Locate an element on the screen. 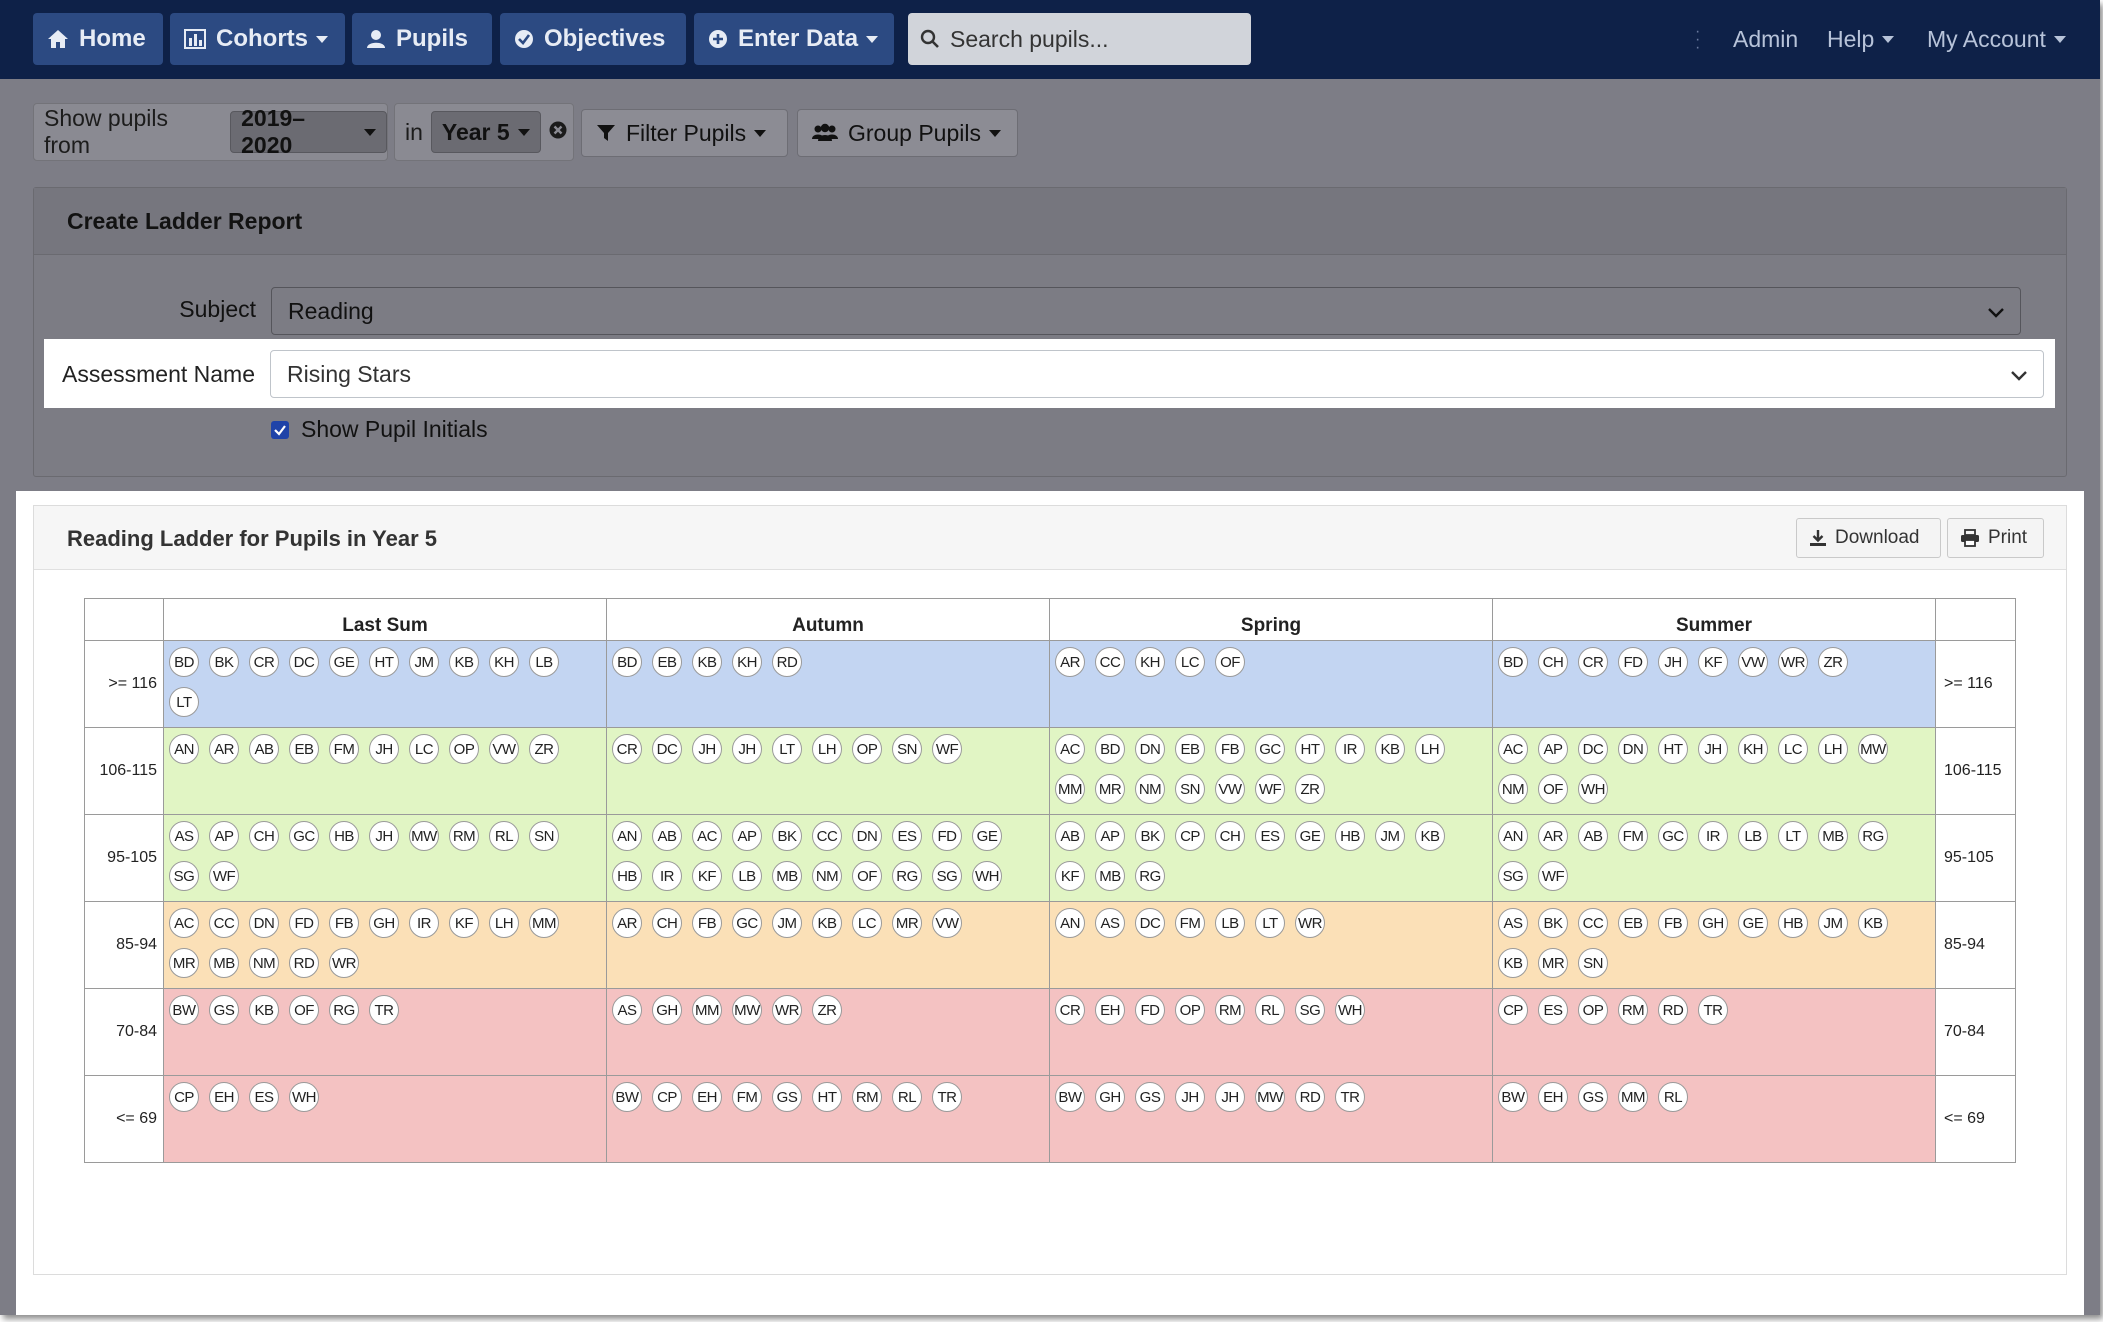 This screenshot has width=2103, height=1322. filter-pupils-button: Filter Pupils is located at coordinates (684, 133).